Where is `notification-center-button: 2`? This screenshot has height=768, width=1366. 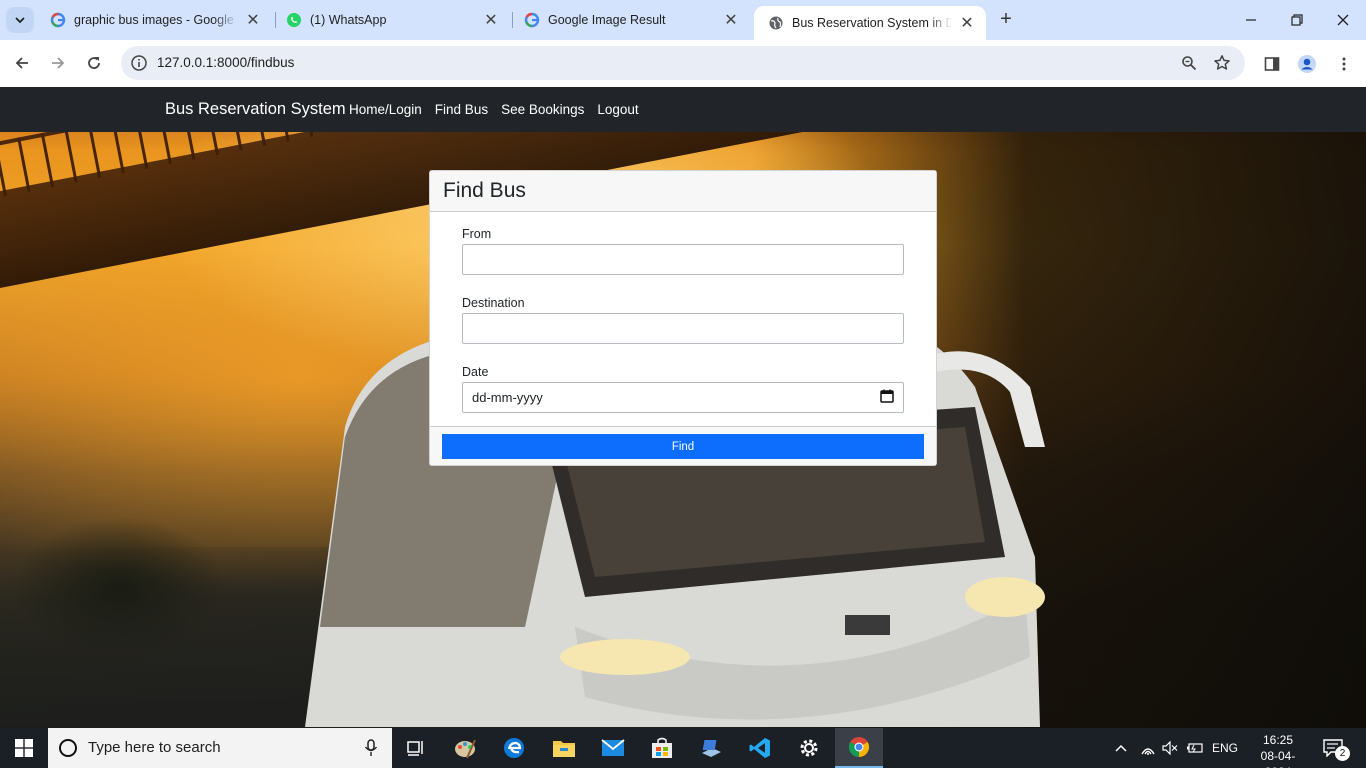 notification-center-button: 2 is located at coordinates (1336, 748).